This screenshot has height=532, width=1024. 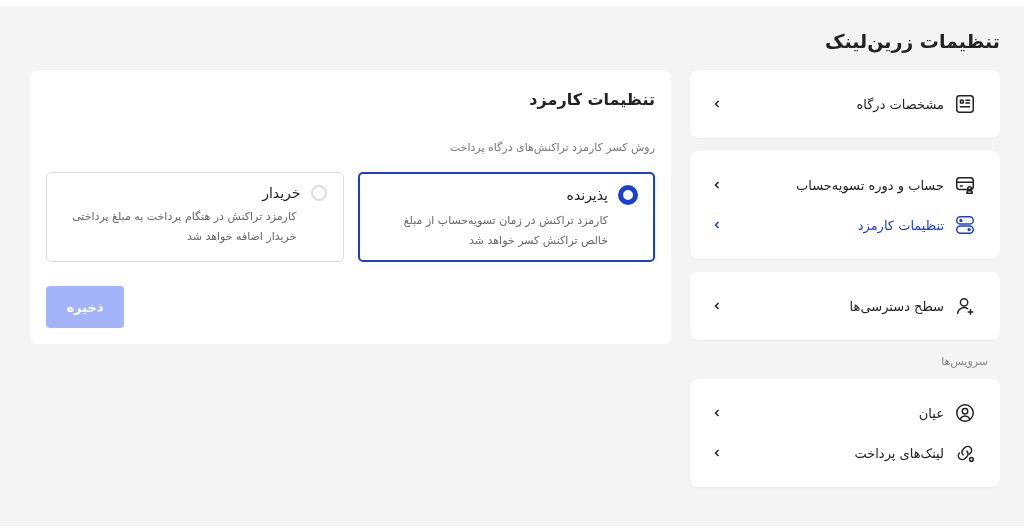 What do you see at coordinates (965, 225) in the screenshot?
I see `toggle-icon` at bounding box center [965, 225].